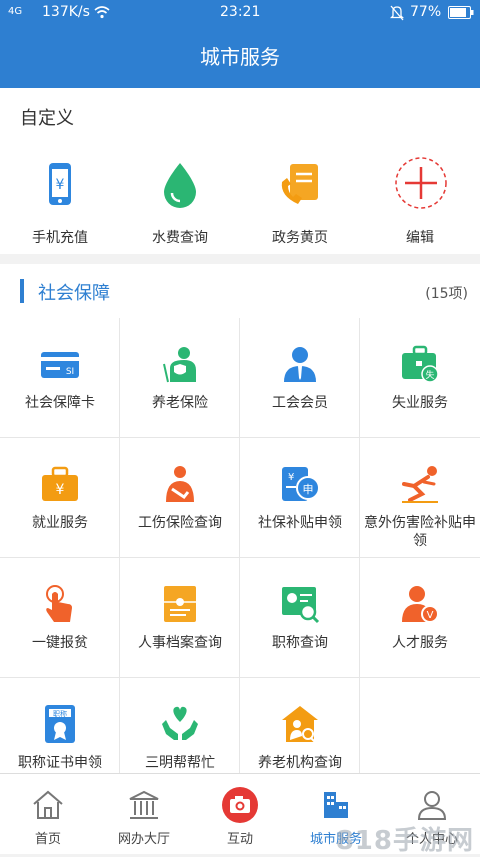  I want to click on personnel-file-icon, so click(180, 604).